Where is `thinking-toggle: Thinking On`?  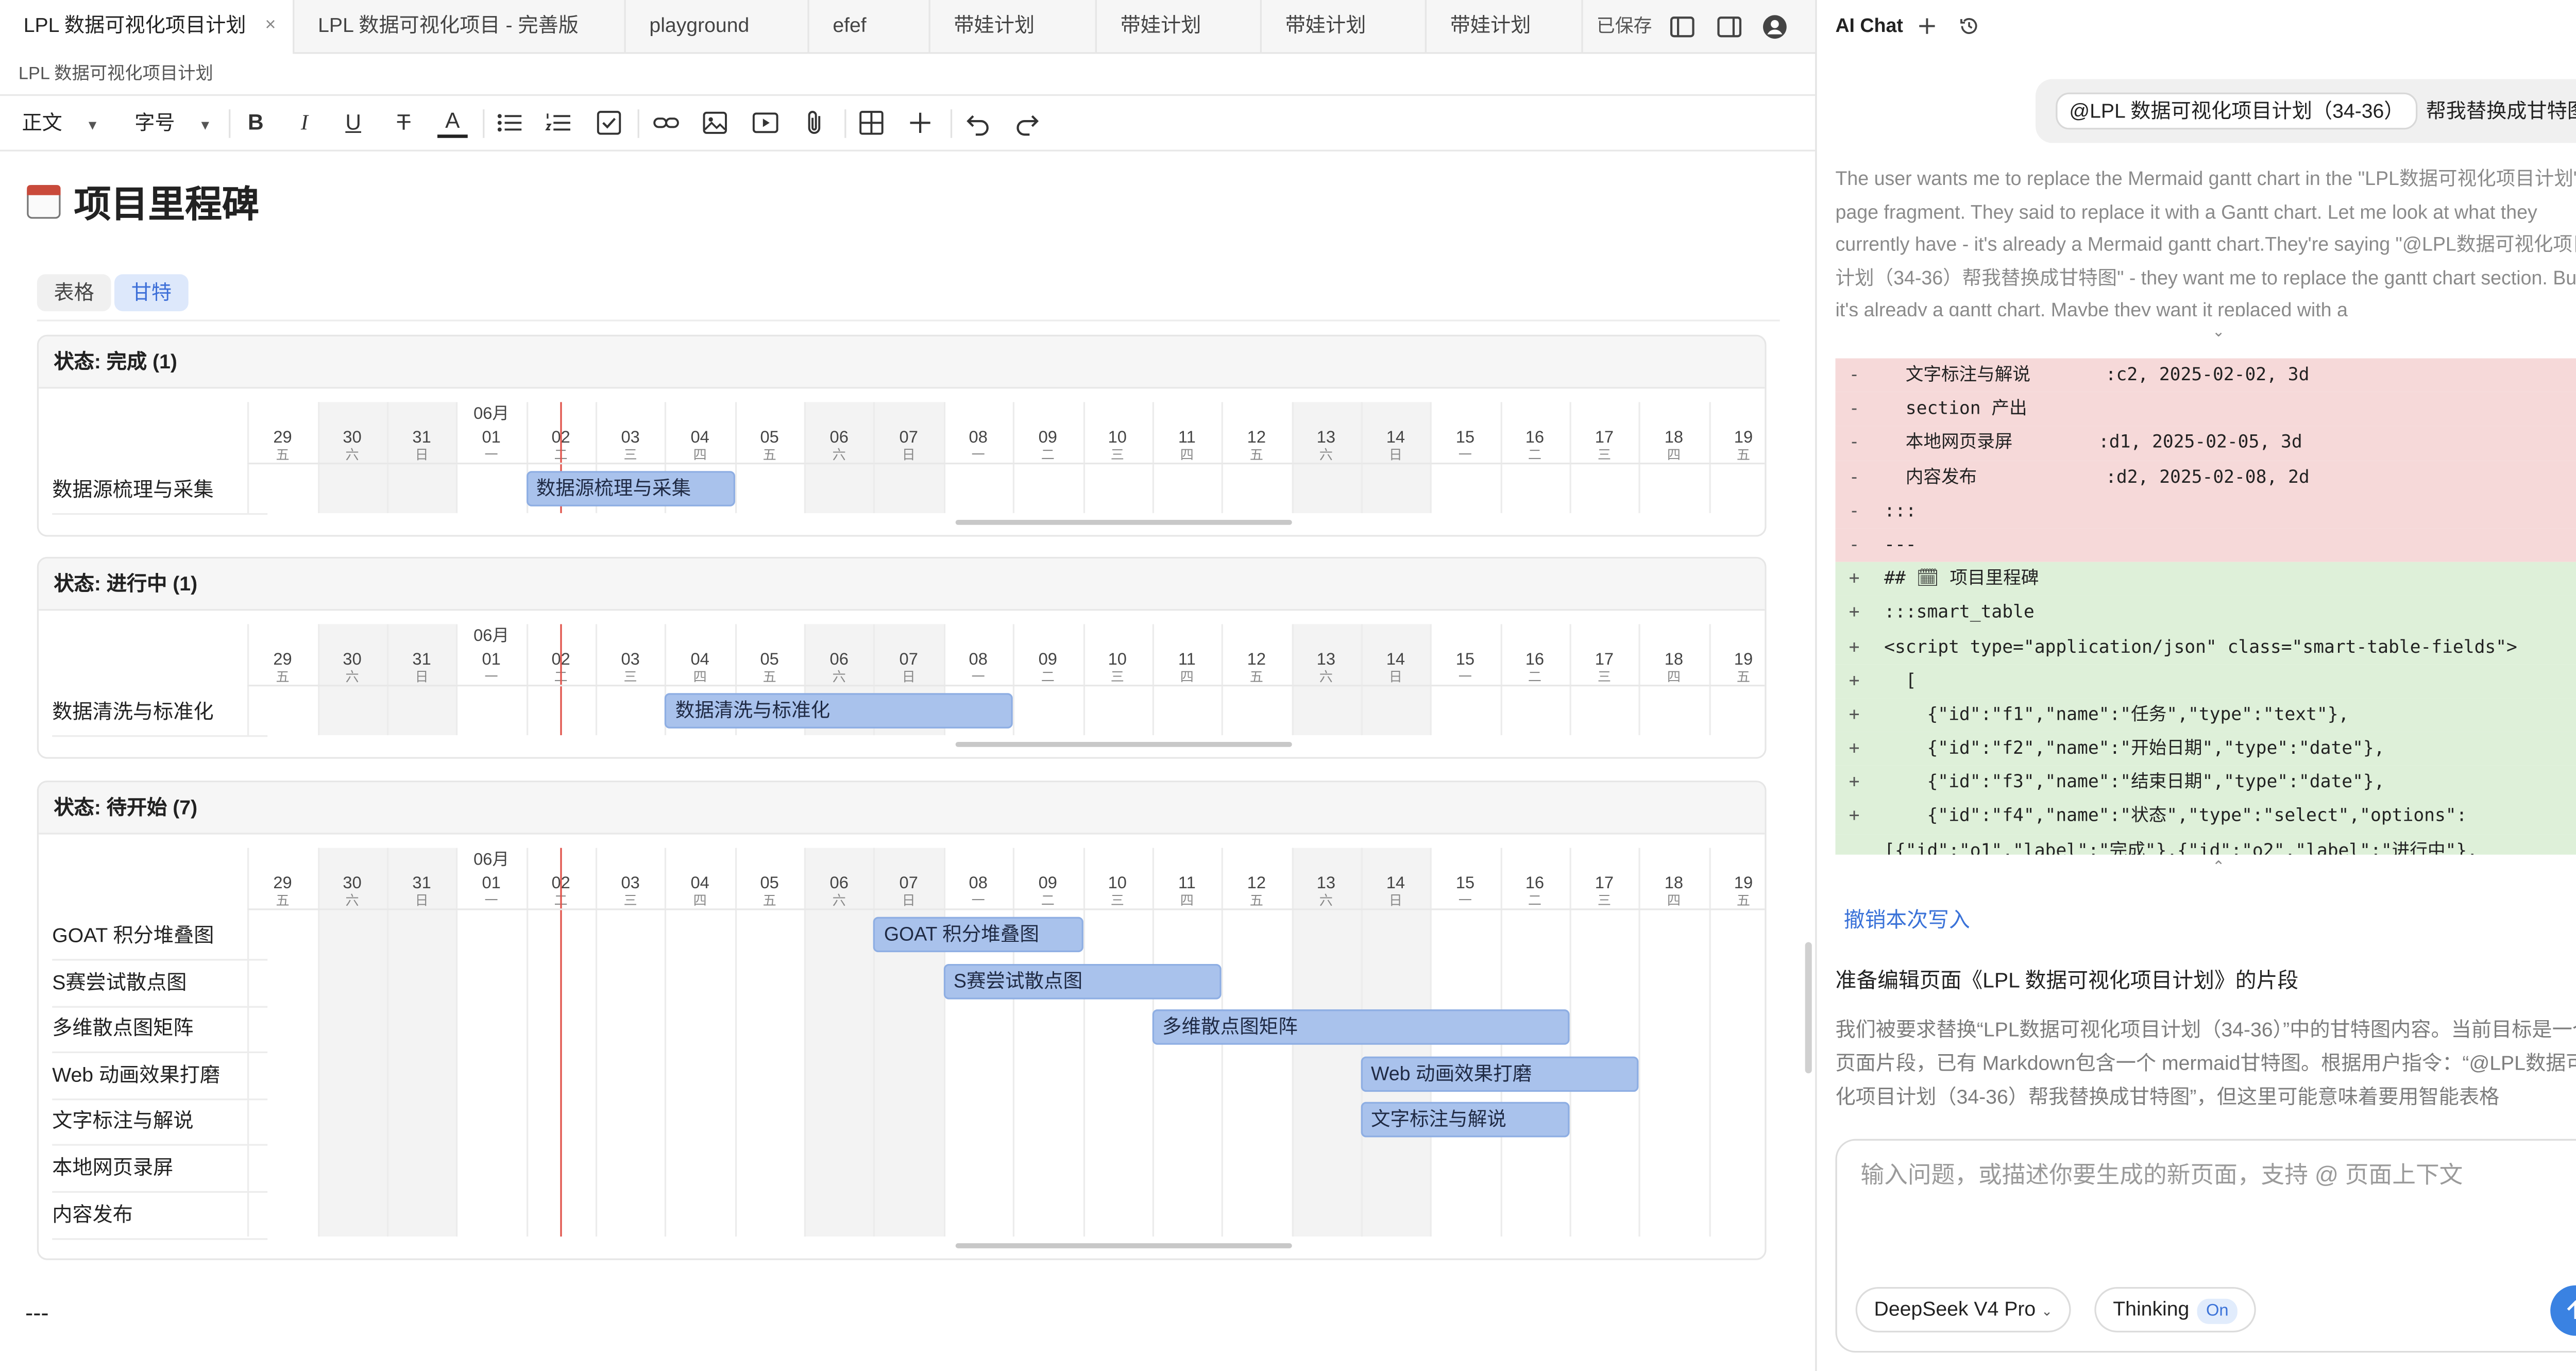 thinking-toggle: Thinking On is located at coordinates (2175, 1310).